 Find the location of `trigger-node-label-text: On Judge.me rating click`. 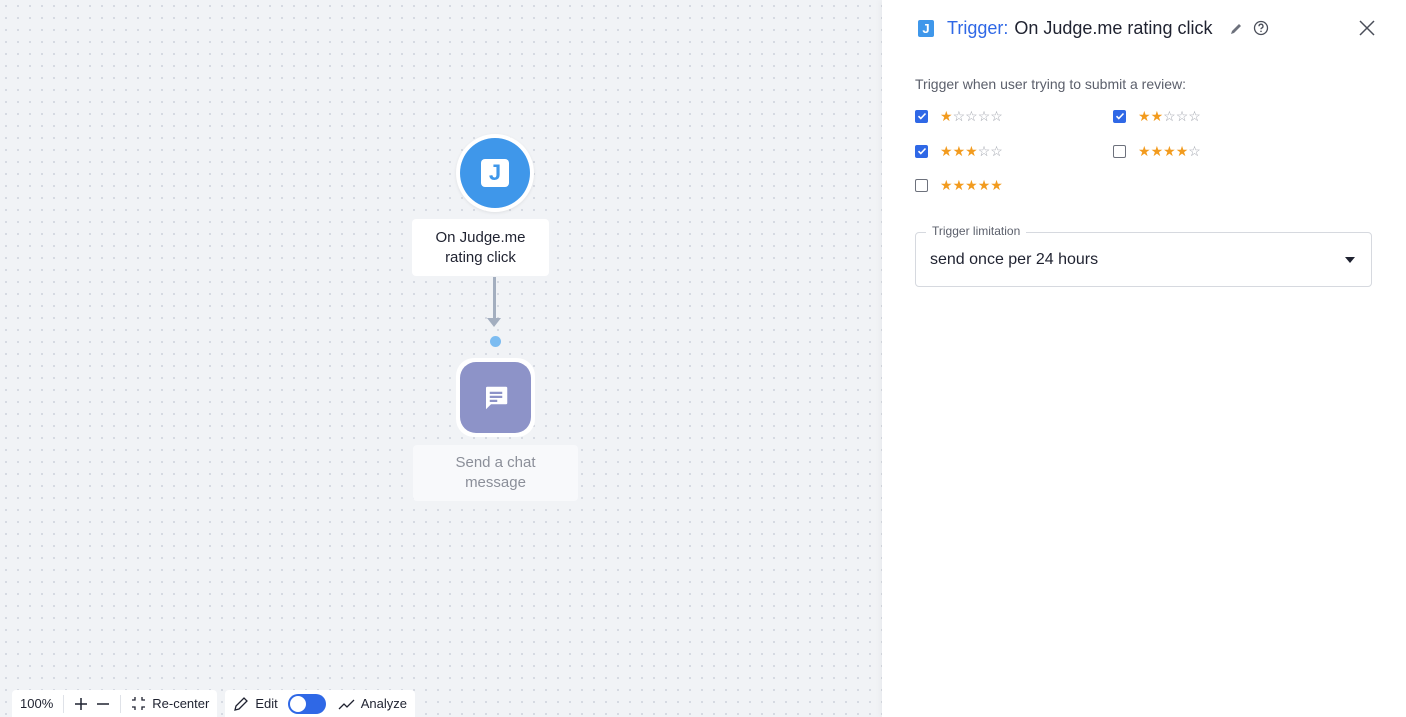

trigger-node-label-text: On Judge.me rating click is located at coordinates (480, 247).